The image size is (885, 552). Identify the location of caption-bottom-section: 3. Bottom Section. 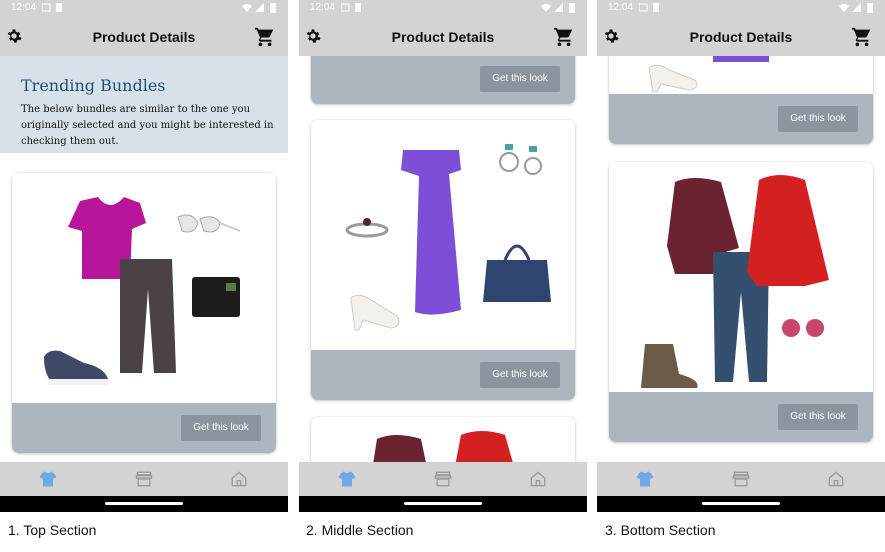
(660, 530).